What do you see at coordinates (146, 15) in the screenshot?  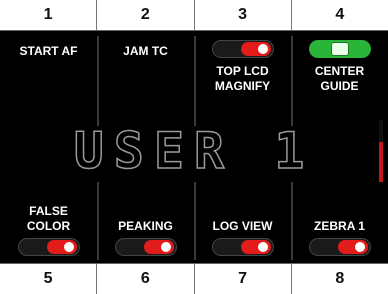 I see `key-number-2: 2` at bounding box center [146, 15].